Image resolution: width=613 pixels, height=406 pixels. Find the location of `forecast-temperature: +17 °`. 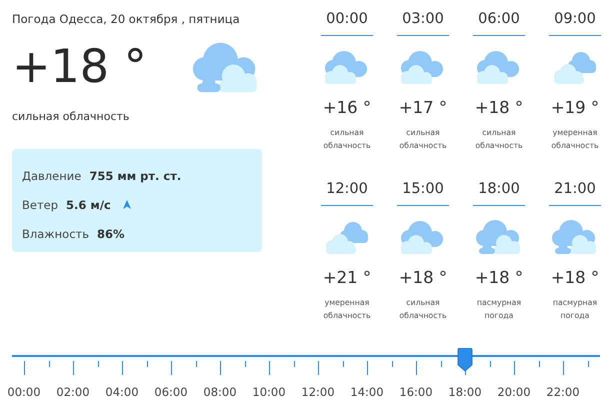

forecast-temperature: +17 ° is located at coordinates (423, 107).